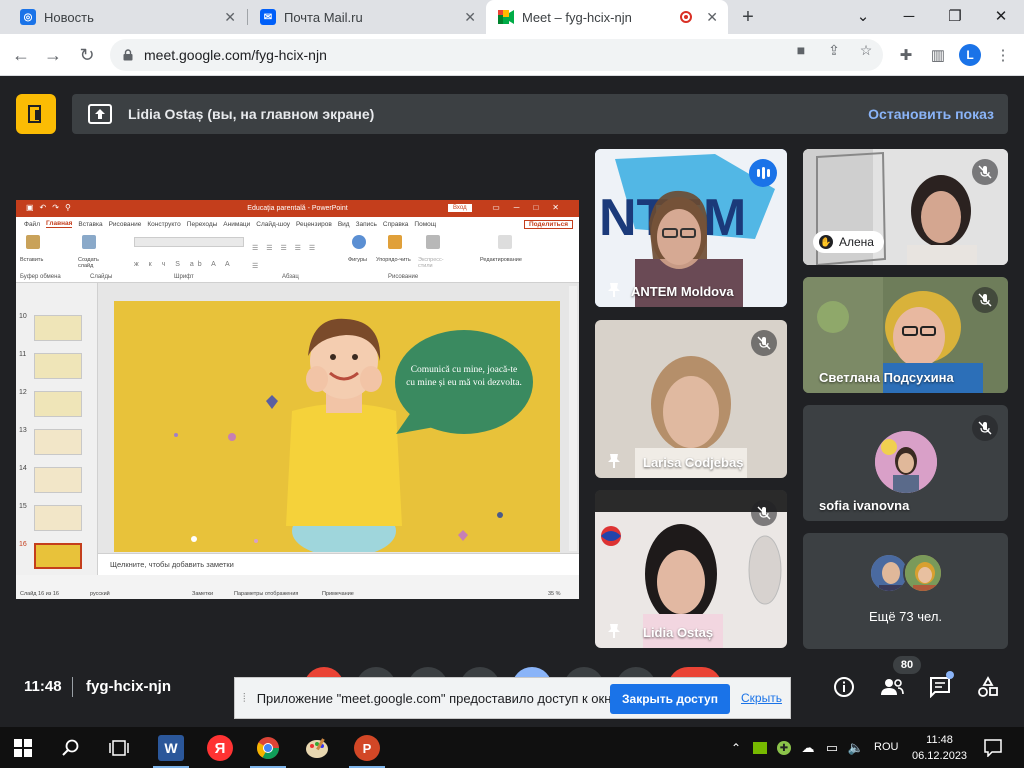 This screenshot has height=768, width=1024. Describe the element at coordinates (338, 594) in the screenshot. I see `comments-toggle: Примечание` at that location.